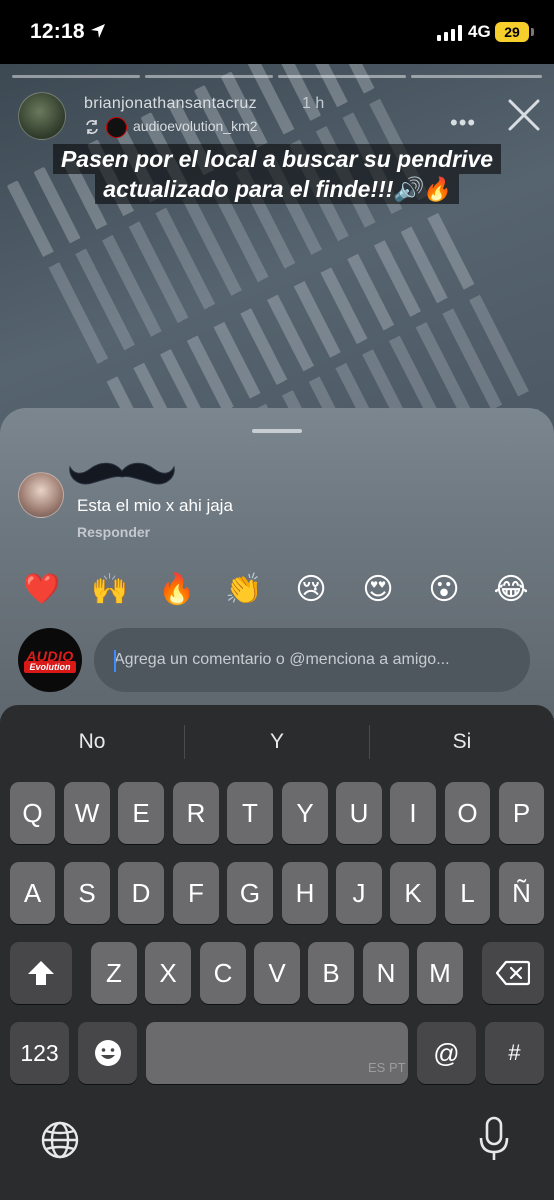 This screenshot has height=1200, width=554. What do you see at coordinates (277, 431) in the screenshot?
I see `sheet-drag-handle` at bounding box center [277, 431].